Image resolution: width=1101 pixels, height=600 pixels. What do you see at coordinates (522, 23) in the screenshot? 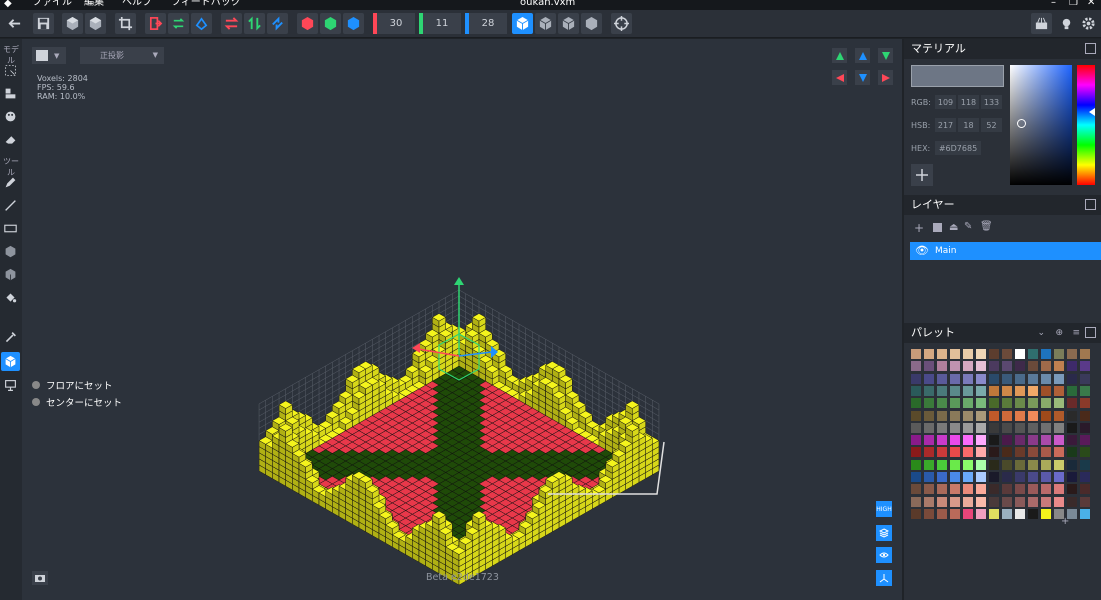
I see `view-mode-1-button` at bounding box center [522, 23].